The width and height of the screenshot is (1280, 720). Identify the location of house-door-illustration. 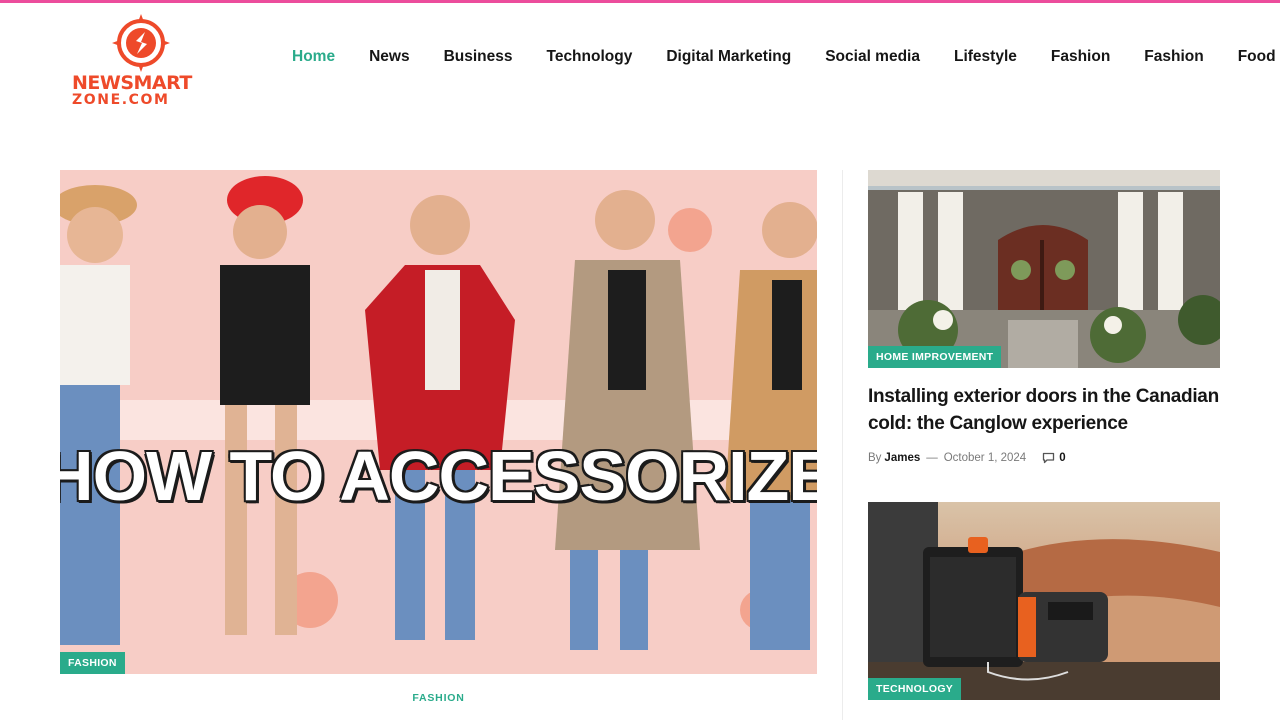
(1044, 269).